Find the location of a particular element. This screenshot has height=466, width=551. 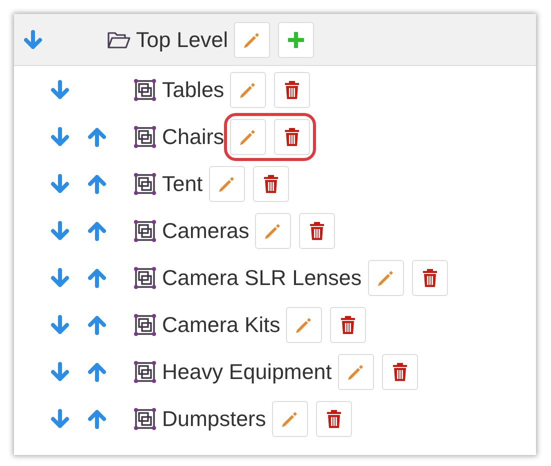

category-label: Cameras is located at coordinates (206, 230).